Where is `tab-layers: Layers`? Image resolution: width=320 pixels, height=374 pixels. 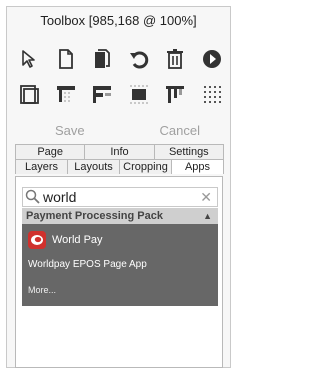
tab-layers: Layers is located at coordinates (41, 166).